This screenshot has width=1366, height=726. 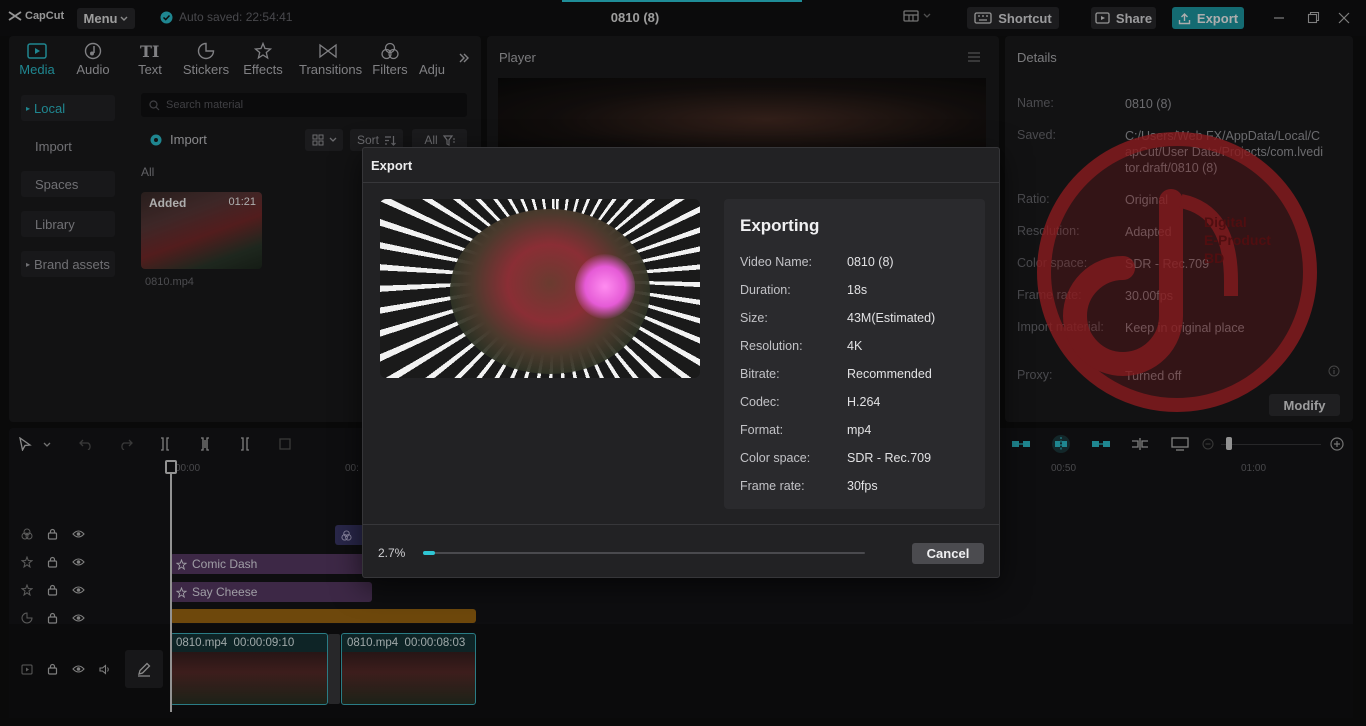 What do you see at coordinates (889, 374) in the screenshot?
I see `info-value: Recommended` at bounding box center [889, 374].